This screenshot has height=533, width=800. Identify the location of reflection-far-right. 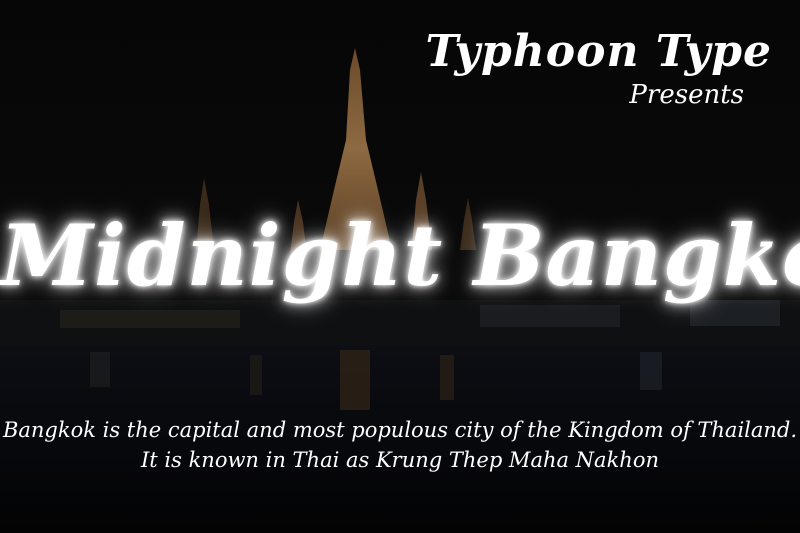
(651, 371).